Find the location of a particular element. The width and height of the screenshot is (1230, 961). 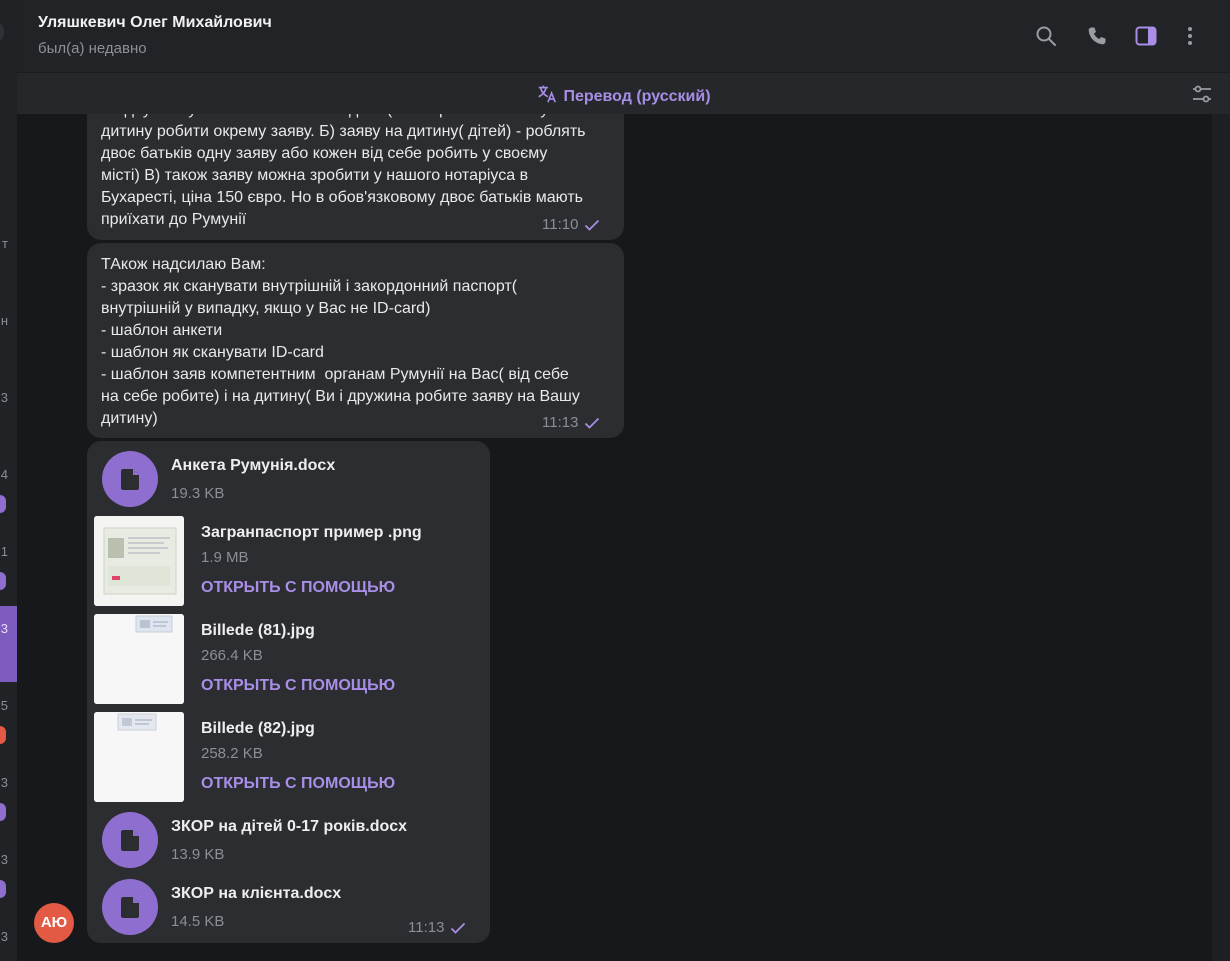

chat-list-strip: т н 3 4 1 3 5 3 3 3 is located at coordinates (8, 480).